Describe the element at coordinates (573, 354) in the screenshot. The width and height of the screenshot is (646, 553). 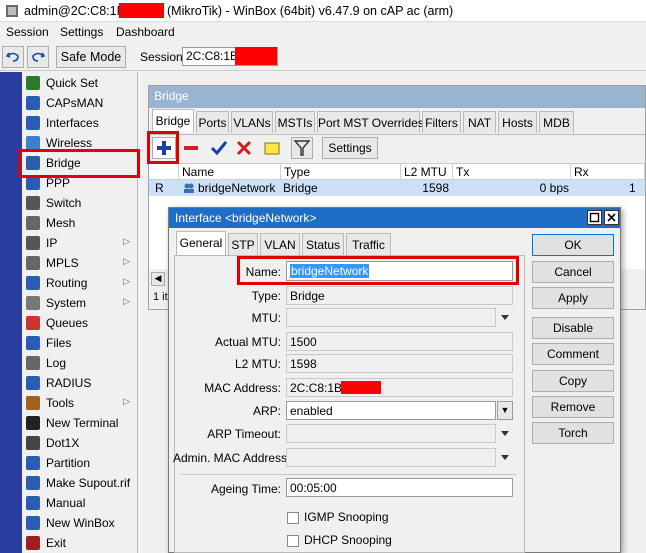
I see `comment-button: Comment` at that location.